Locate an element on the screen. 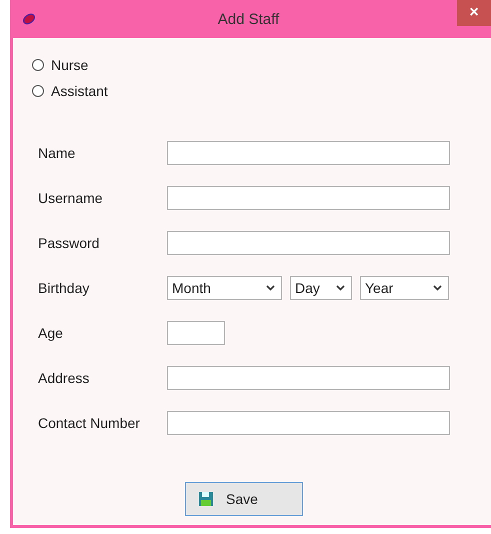  field-label: Age is located at coordinates (51, 333).